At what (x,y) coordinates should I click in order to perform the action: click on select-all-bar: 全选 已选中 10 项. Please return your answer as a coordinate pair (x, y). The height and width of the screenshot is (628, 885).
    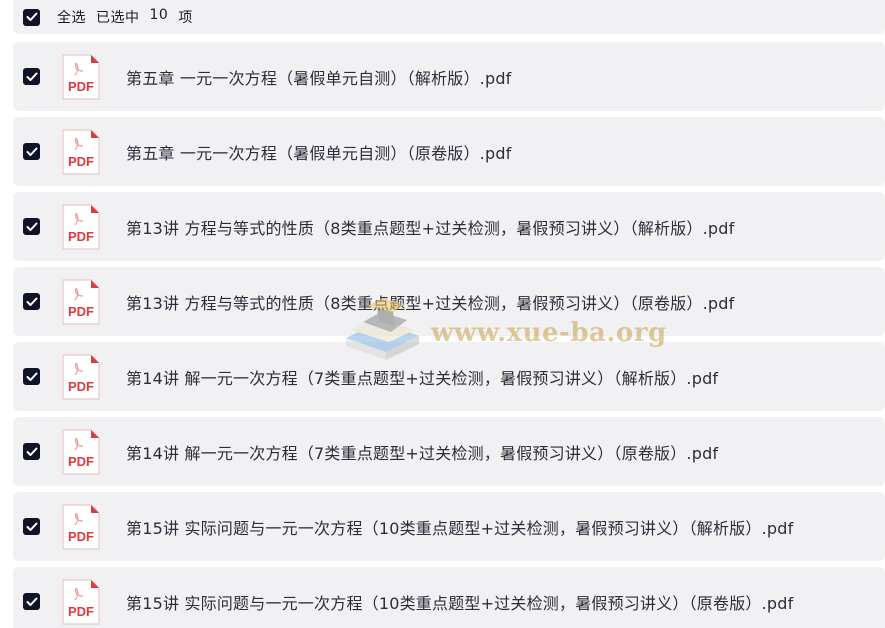
    Looking at the image, I should click on (449, 17).